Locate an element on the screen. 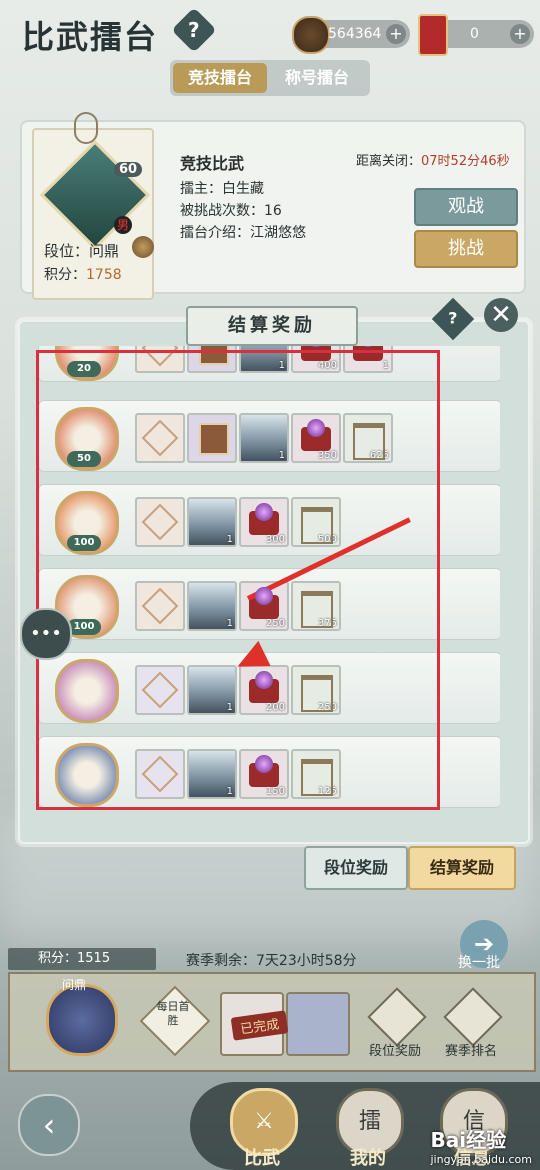 The height and width of the screenshot is (1170, 540). tab-title-arena: 称号擂台 is located at coordinates (317, 78).